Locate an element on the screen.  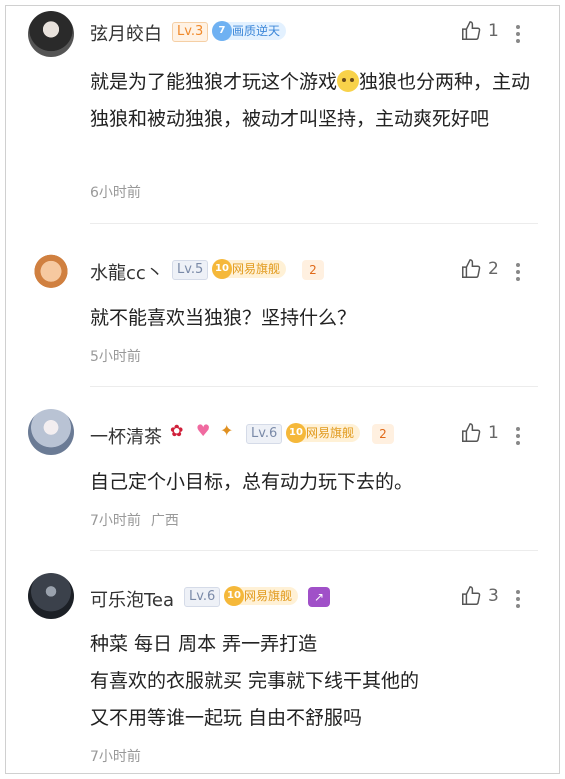
vip-badge: 7 画质逆天 is located at coordinates (249, 31).